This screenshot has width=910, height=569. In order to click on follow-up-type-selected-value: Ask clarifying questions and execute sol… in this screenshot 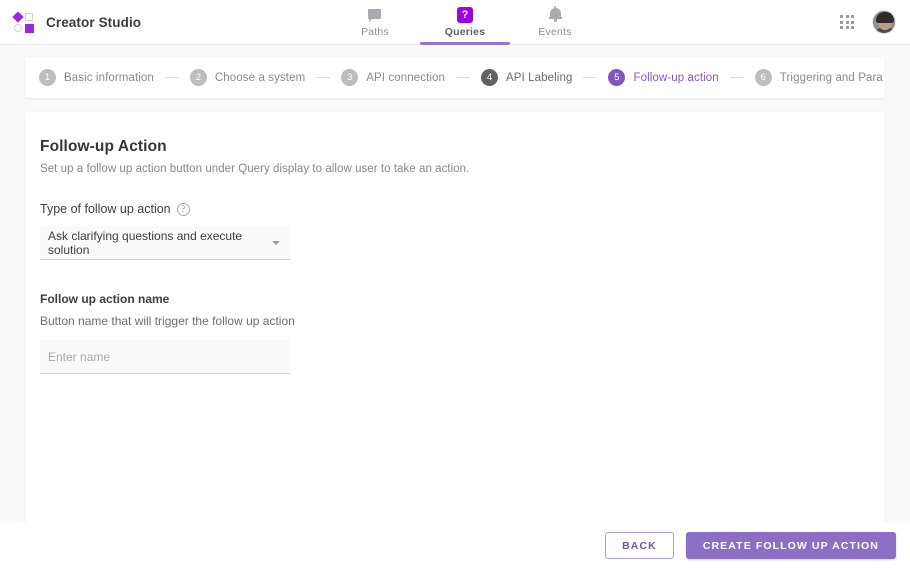, I will do `click(145, 242)`.